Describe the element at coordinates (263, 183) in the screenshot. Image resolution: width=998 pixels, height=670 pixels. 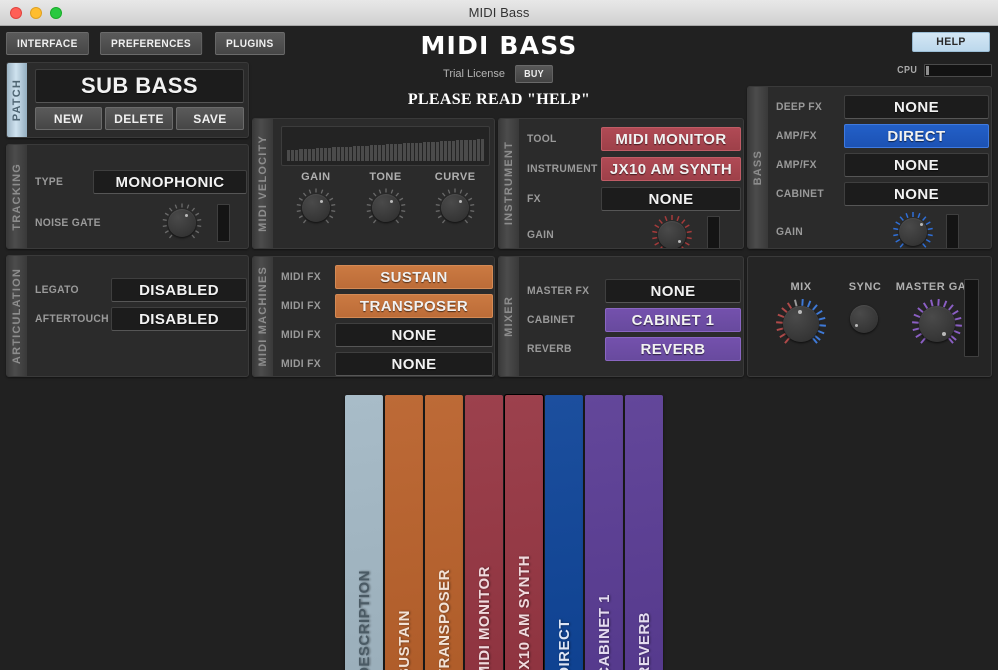
I see `midi-velocity-tab: MIDI VELOCITY` at that location.